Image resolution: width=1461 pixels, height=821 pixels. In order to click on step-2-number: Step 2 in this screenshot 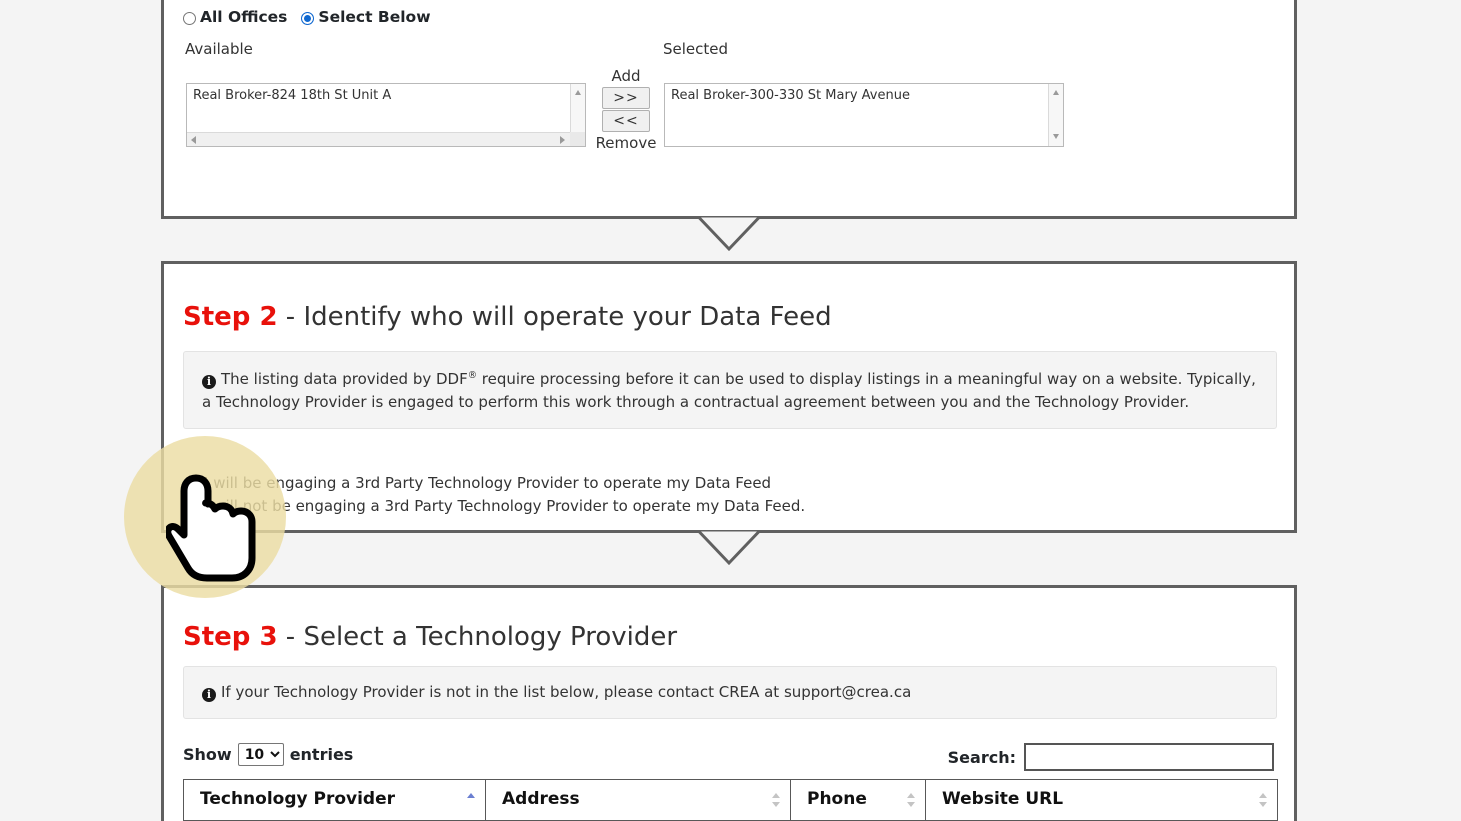, I will do `click(230, 317)`.